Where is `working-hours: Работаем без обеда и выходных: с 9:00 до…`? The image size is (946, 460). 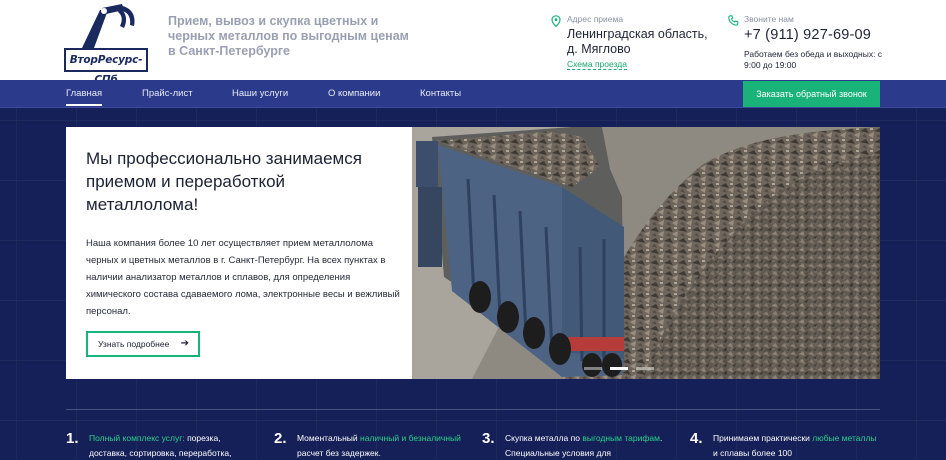 working-hours: Работаем без обеда и выходных: с 9:00 до… is located at coordinates (813, 59).